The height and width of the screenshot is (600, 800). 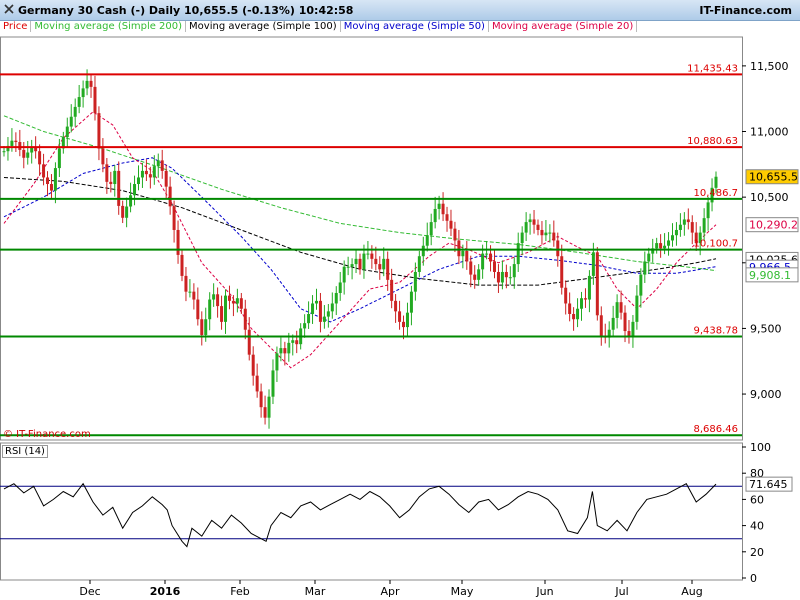 I want to click on x-tick-label: Jul, so click(x=621, y=591).